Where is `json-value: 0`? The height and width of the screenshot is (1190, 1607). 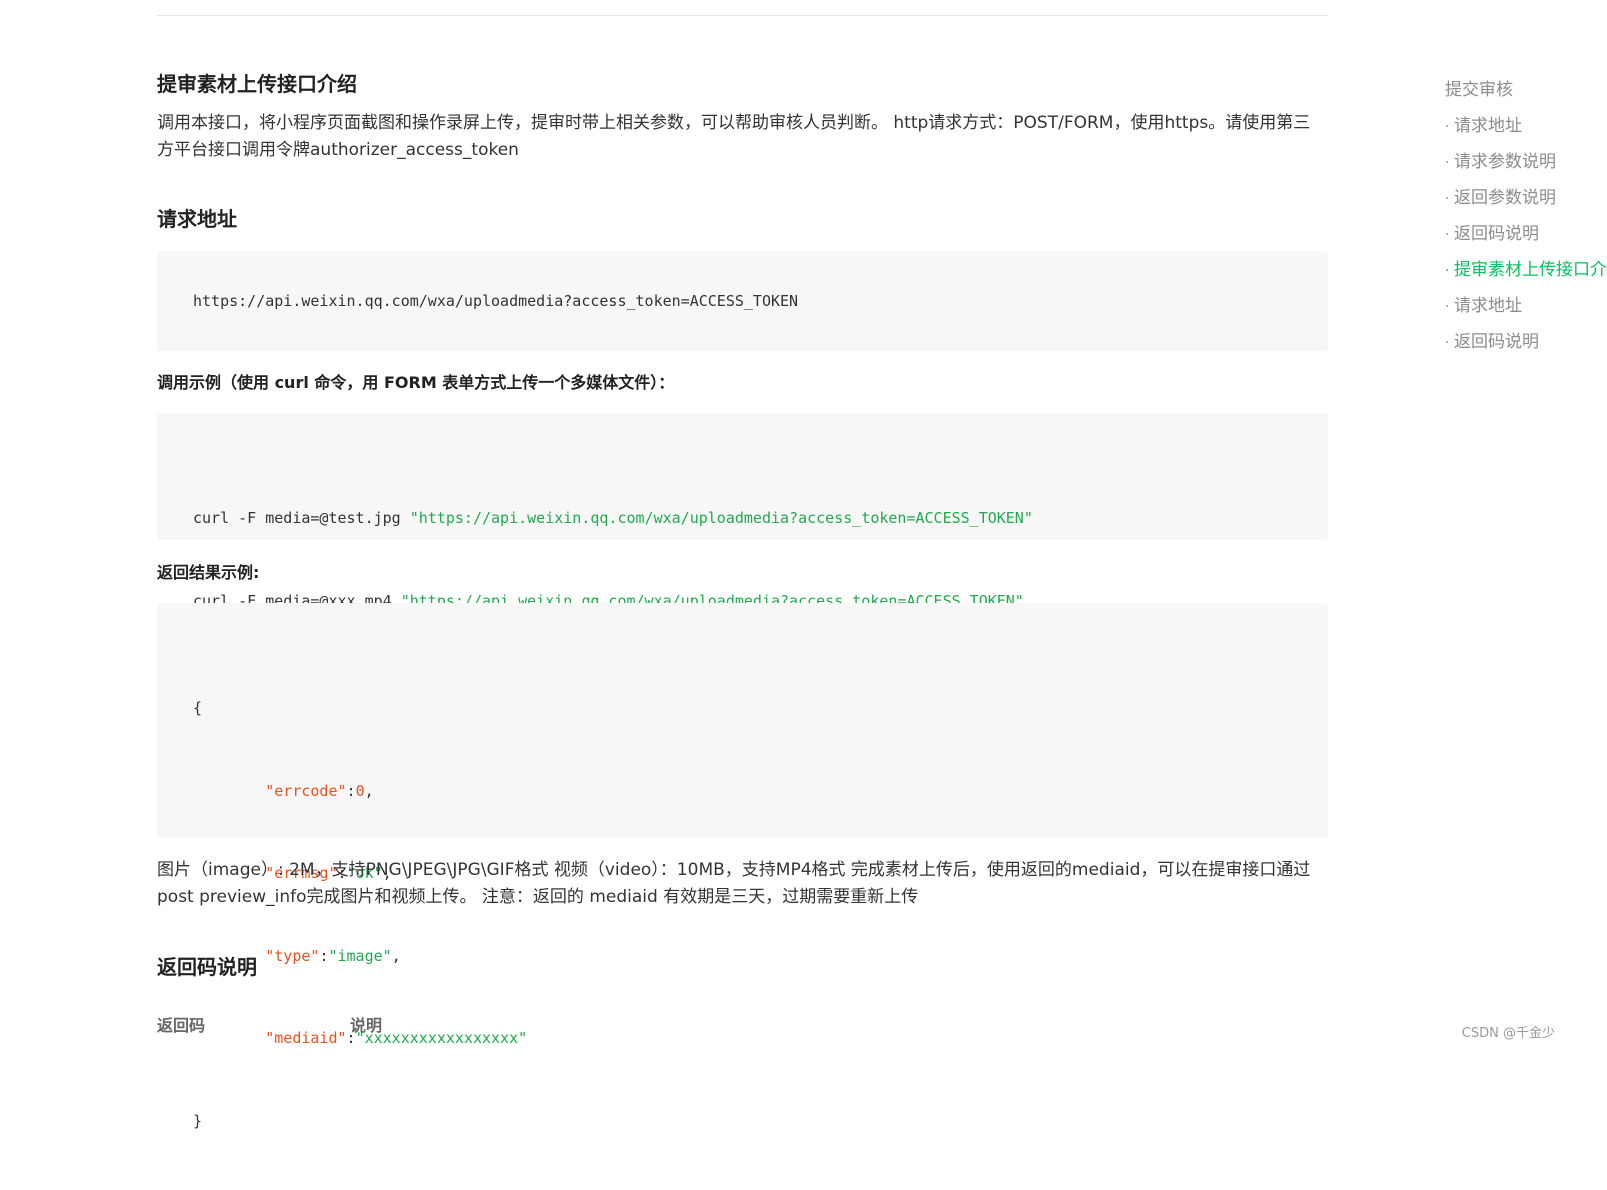
json-value: 0 is located at coordinates (360, 790).